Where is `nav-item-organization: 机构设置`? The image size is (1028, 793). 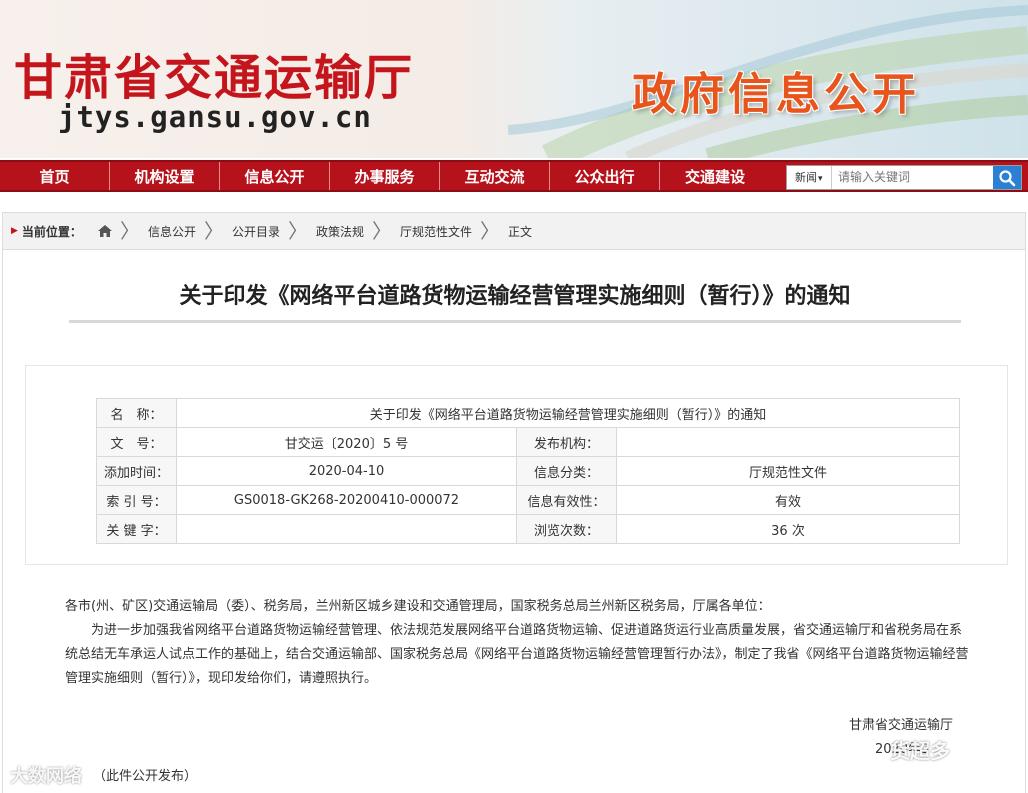
nav-item-organization: 机构设置 is located at coordinates (165, 176).